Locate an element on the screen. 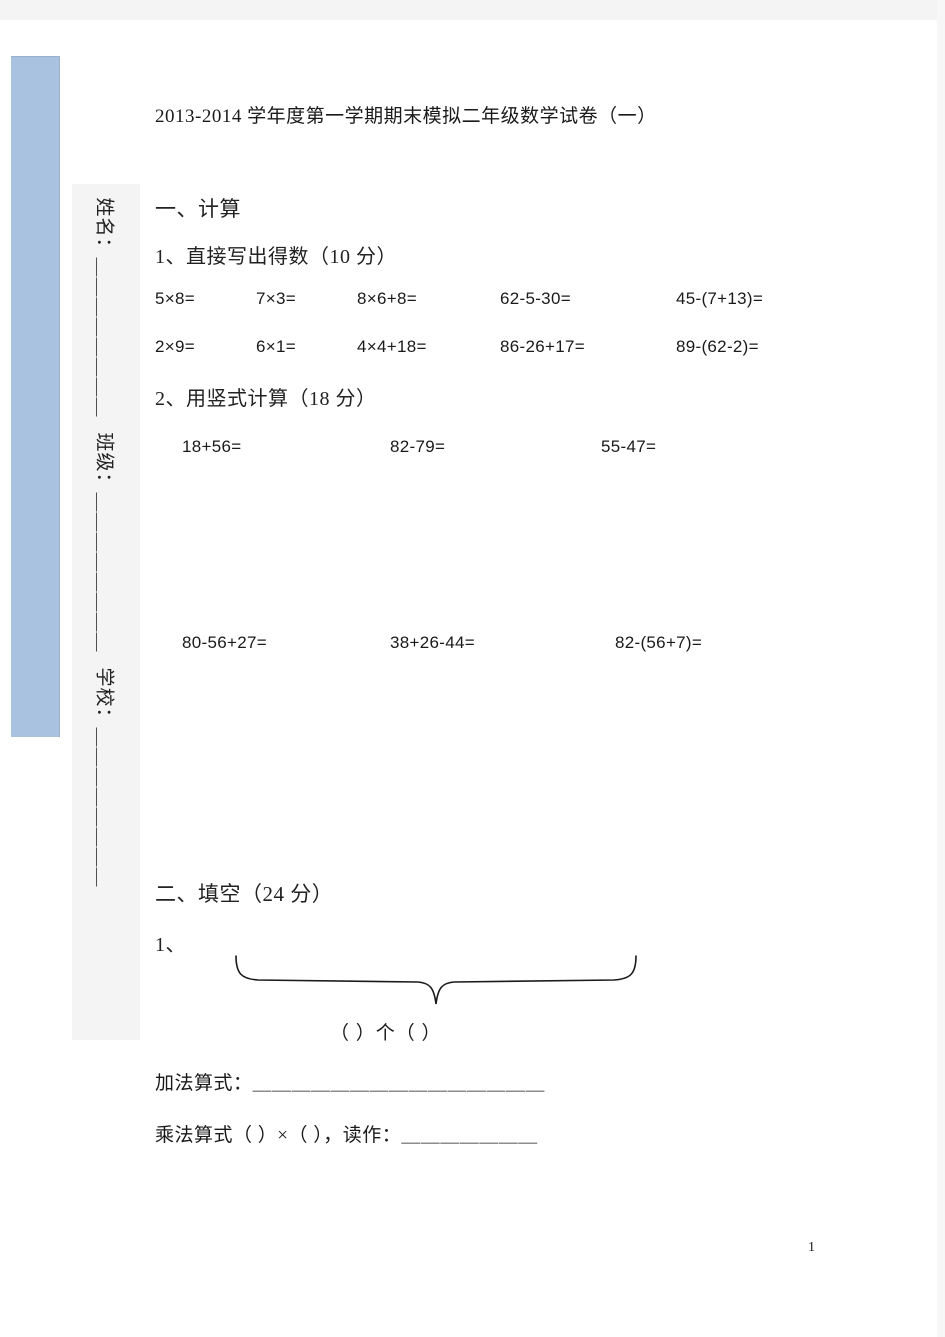  curly-brace-diagram is located at coordinates (436, 981).